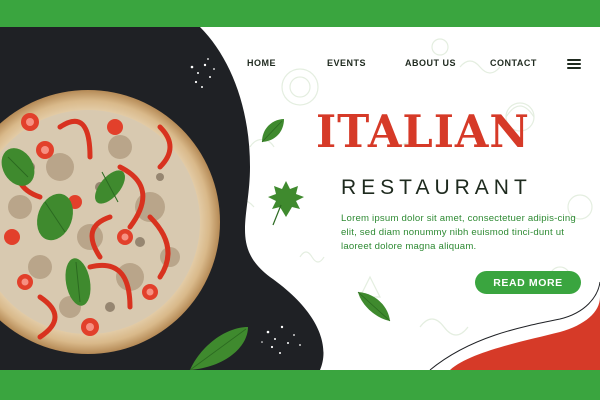  Describe the element at coordinates (528, 282) in the screenshot. I see `read-more-button: READ MORE` at that location.